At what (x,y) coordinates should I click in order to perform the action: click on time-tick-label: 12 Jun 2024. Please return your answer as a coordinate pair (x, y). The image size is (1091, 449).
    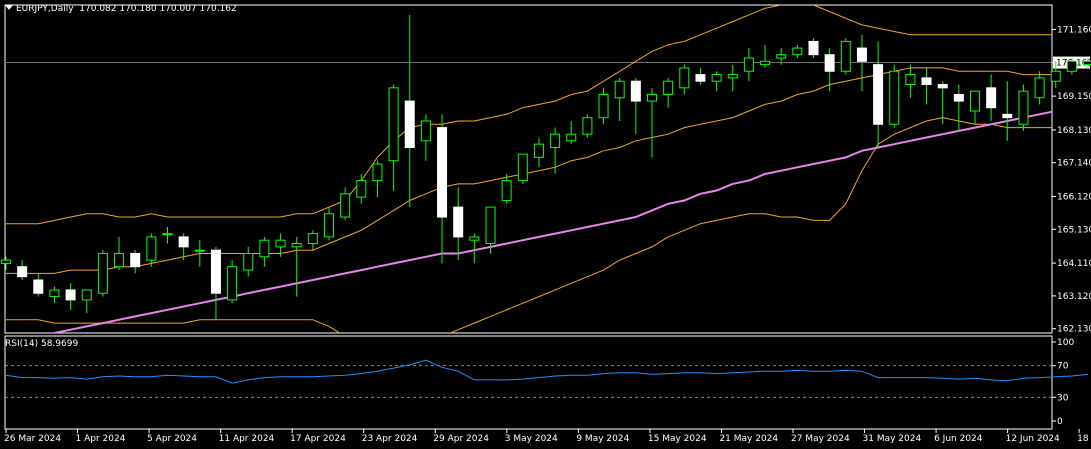
    Looking at the image, I should click on (1033, 439).